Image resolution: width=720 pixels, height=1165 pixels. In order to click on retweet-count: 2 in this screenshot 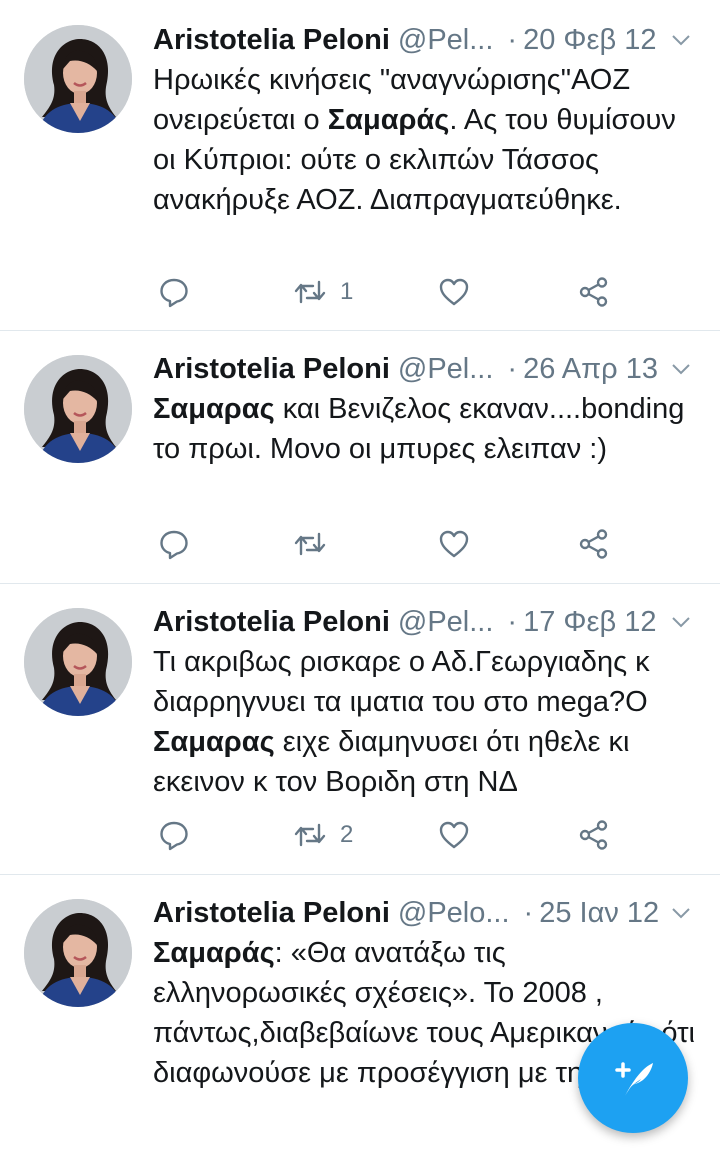, I will do `click(347, 834)`.